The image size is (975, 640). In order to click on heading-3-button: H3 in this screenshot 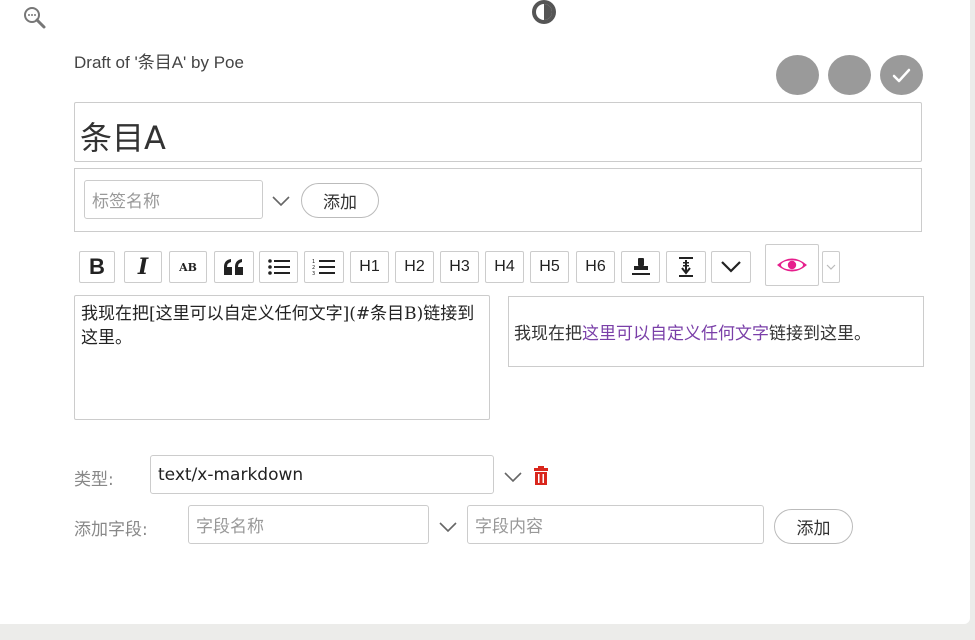, I will do `click(459, 267)`.